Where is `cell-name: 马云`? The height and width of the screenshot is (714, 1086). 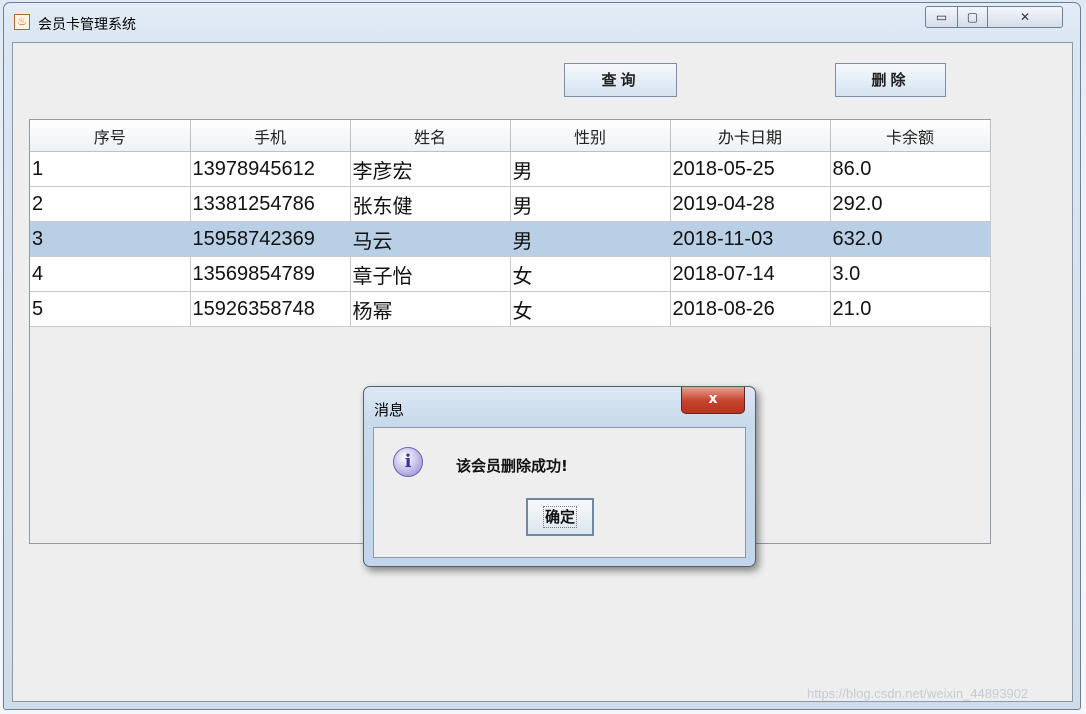
cell-name: 马云 is located at coordinates (430, 239).